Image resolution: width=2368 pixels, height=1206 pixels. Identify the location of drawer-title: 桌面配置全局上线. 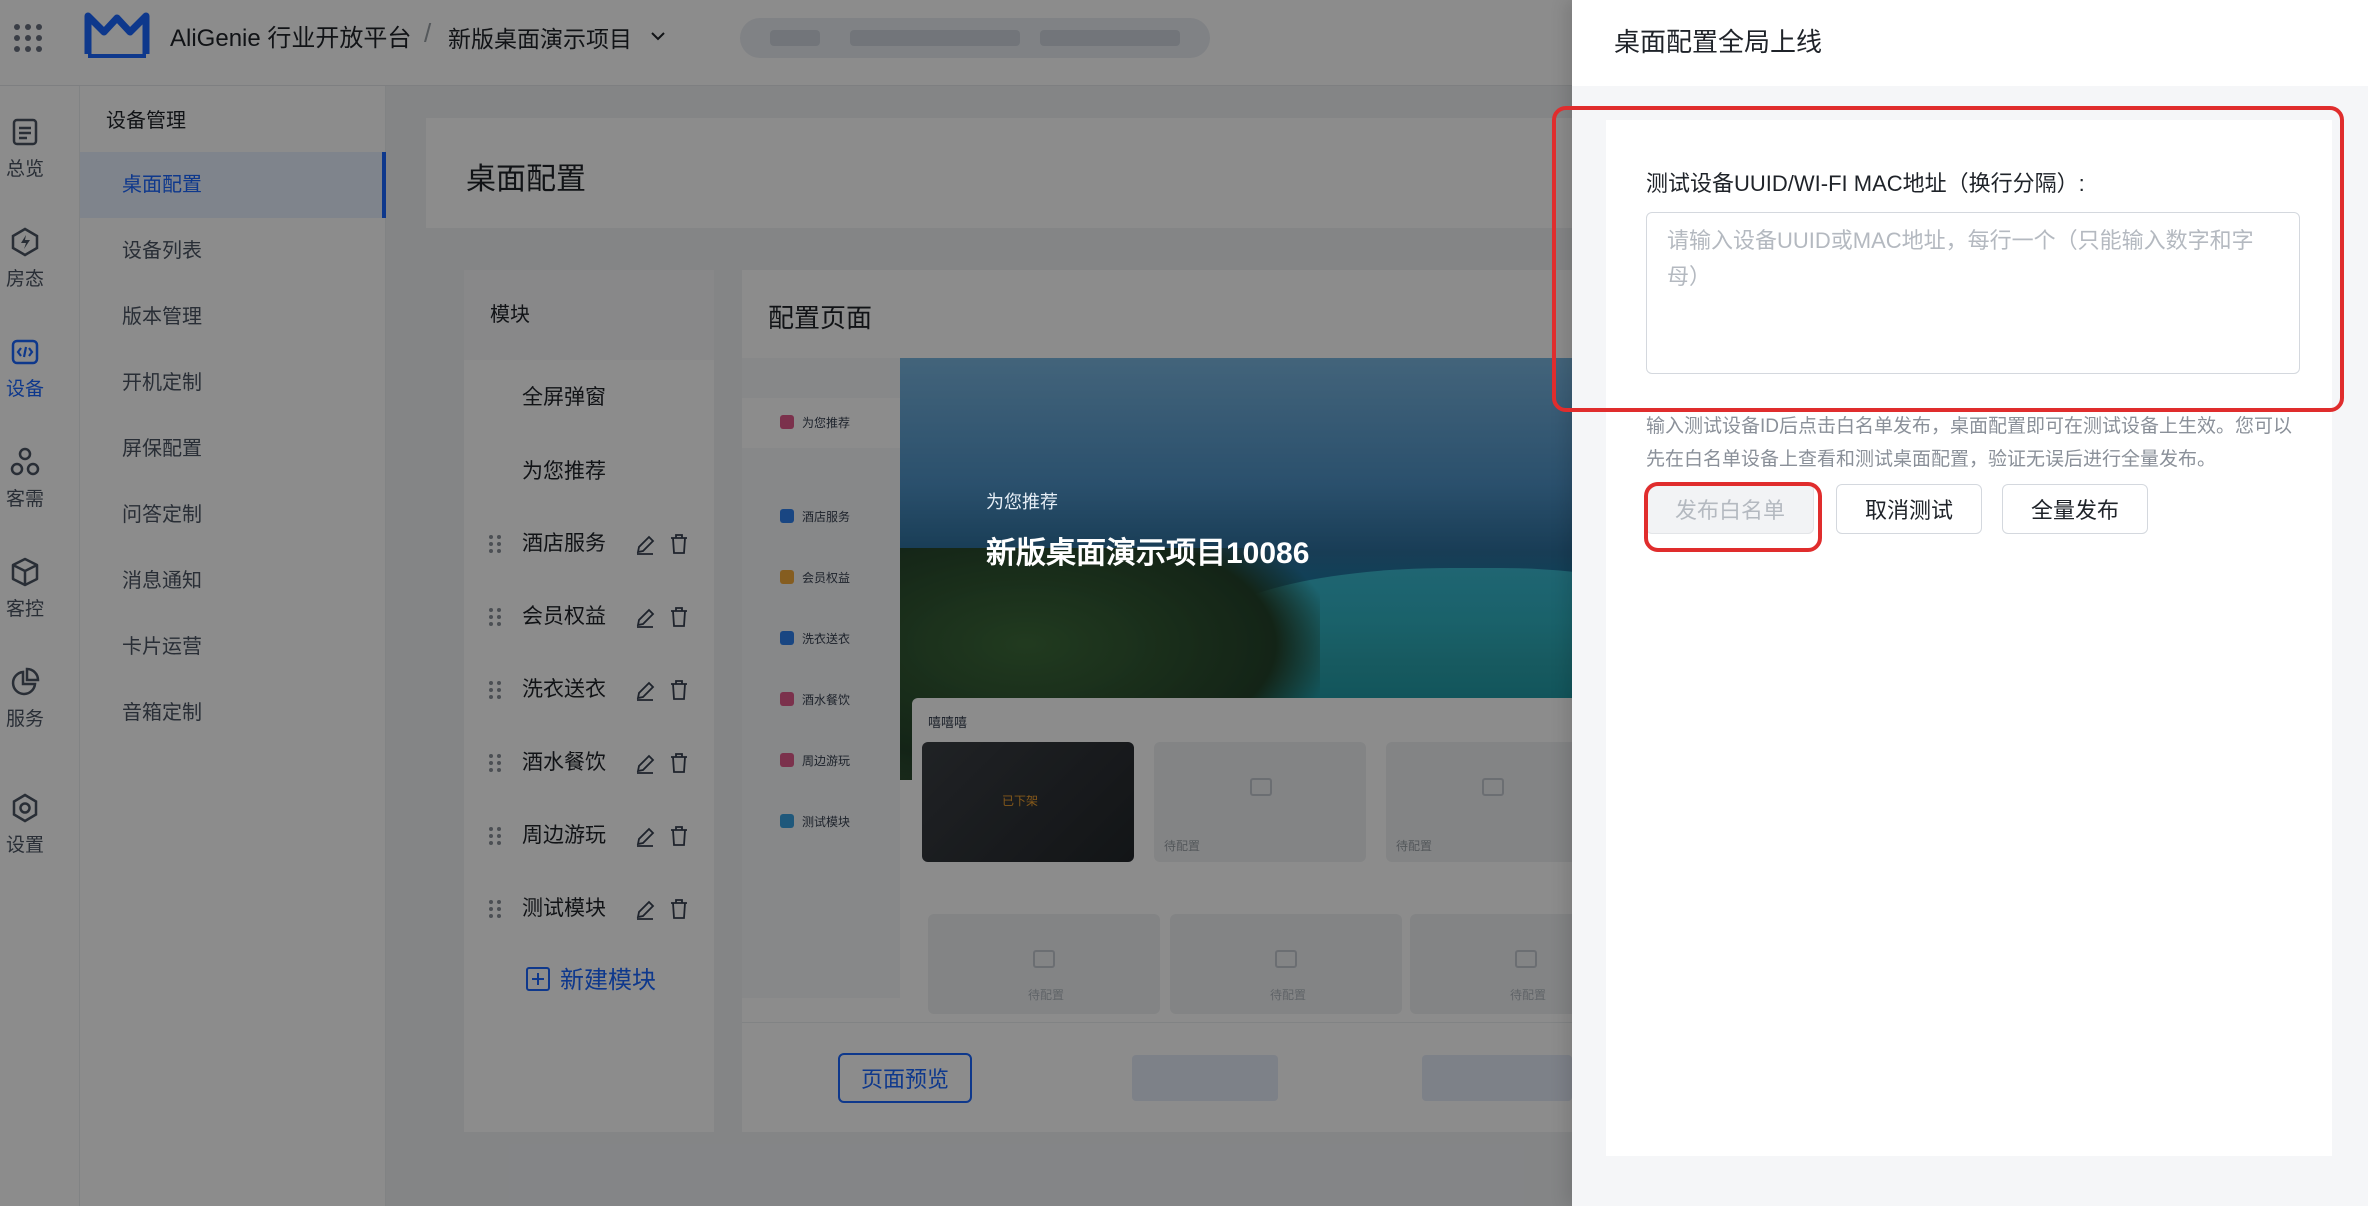
(1718, 42).